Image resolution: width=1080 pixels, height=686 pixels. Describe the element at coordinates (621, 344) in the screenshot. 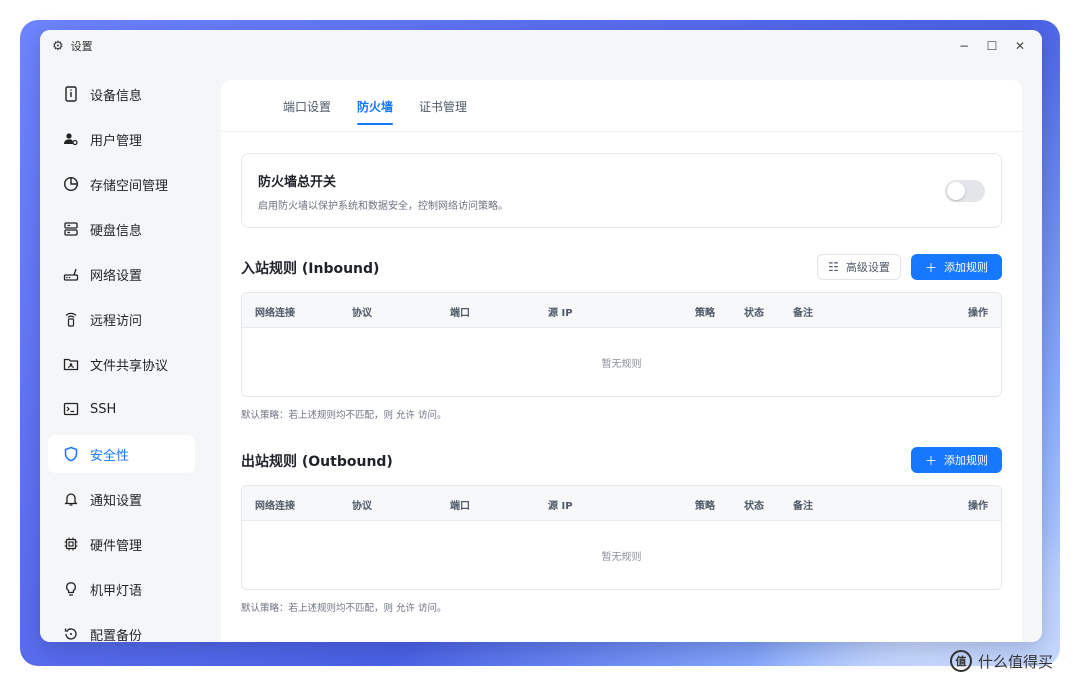

I see `inbound-rules-table: 网络连接 协议 端口 源 IP 策略 状态 备注 操作 暂无规则` at that location.